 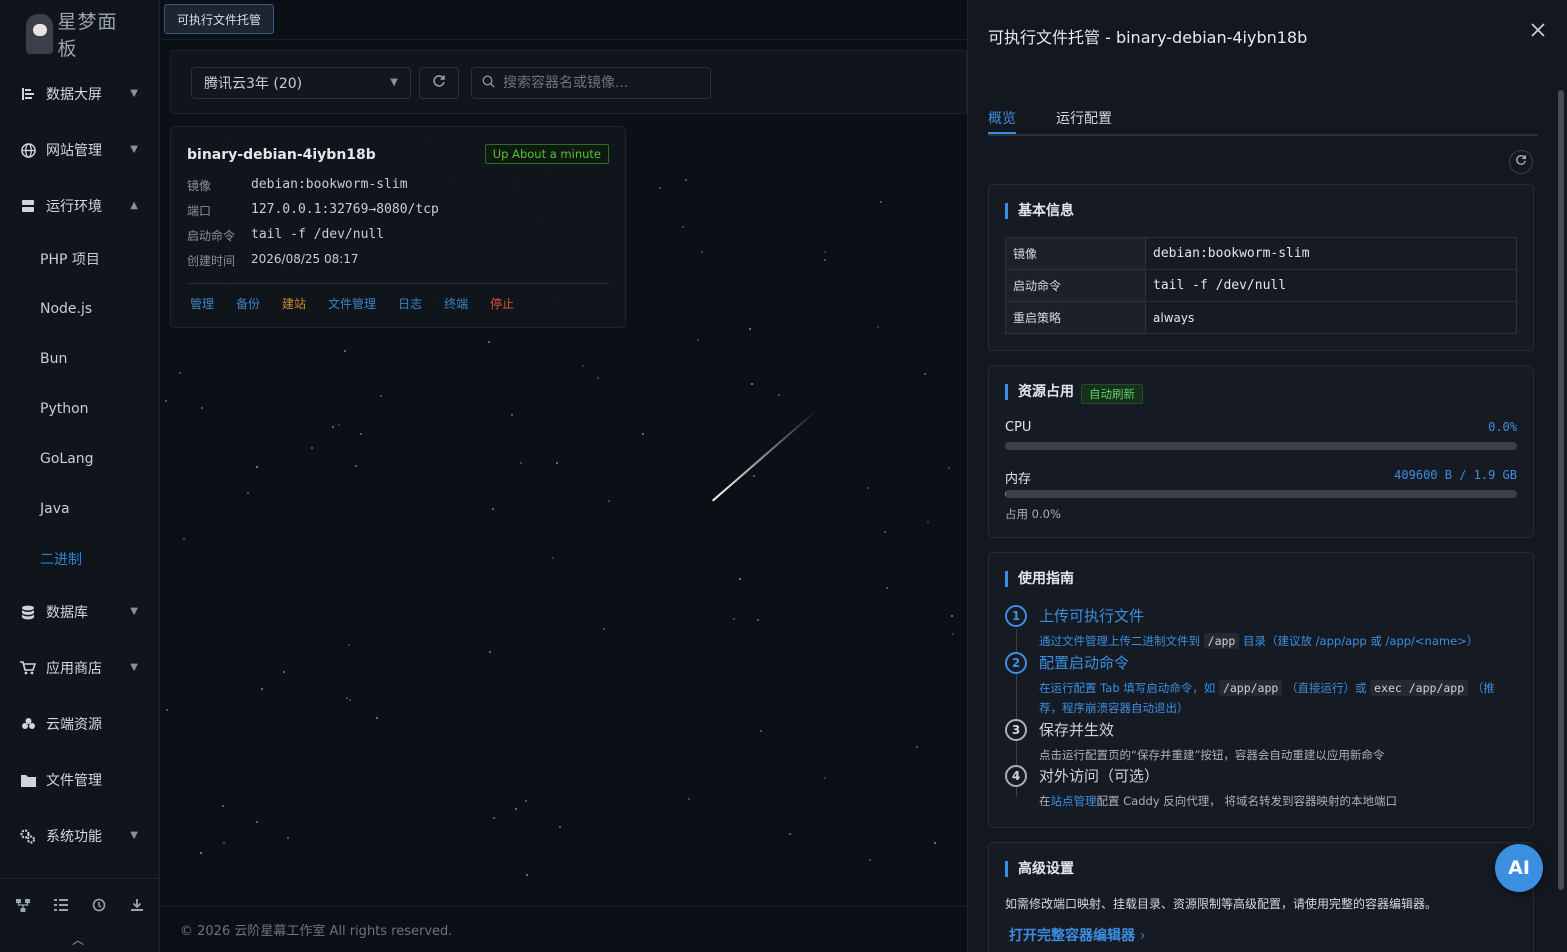 I want to click on sidebar-item-runtime: 运行环境 ▲, so click(x=80, y=206).